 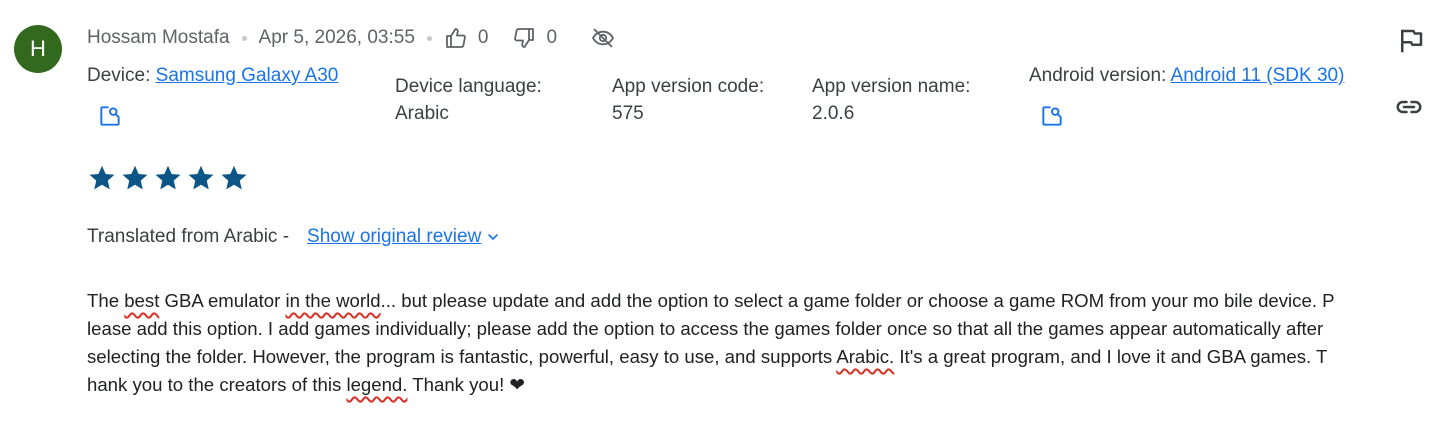 What do you see at coordinates (1186, 95) in the screenshot?
I see `android-version-info: Android version: Android 11 (SDK 30)` at bounding box center [1186, 95].